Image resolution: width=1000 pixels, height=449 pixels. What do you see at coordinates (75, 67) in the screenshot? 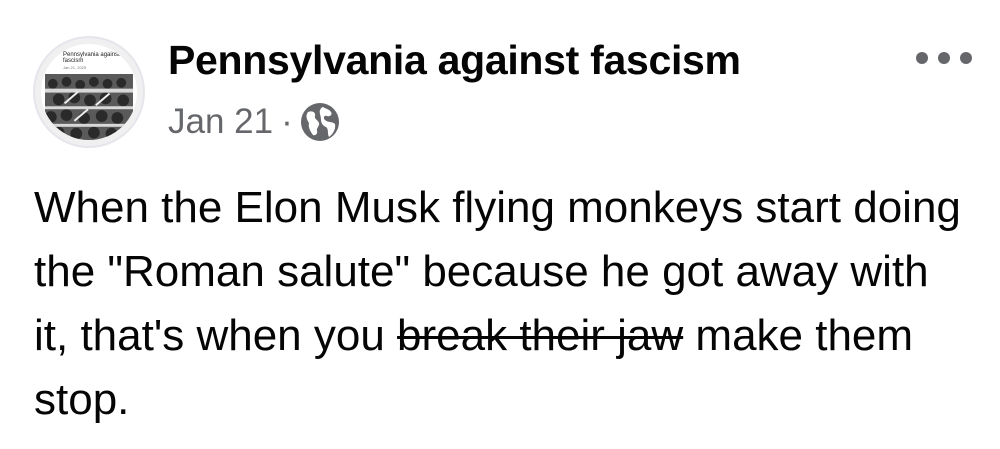
I see `avatar-caption-date: Jan 21, 2025` at bounding box center [75, 67].